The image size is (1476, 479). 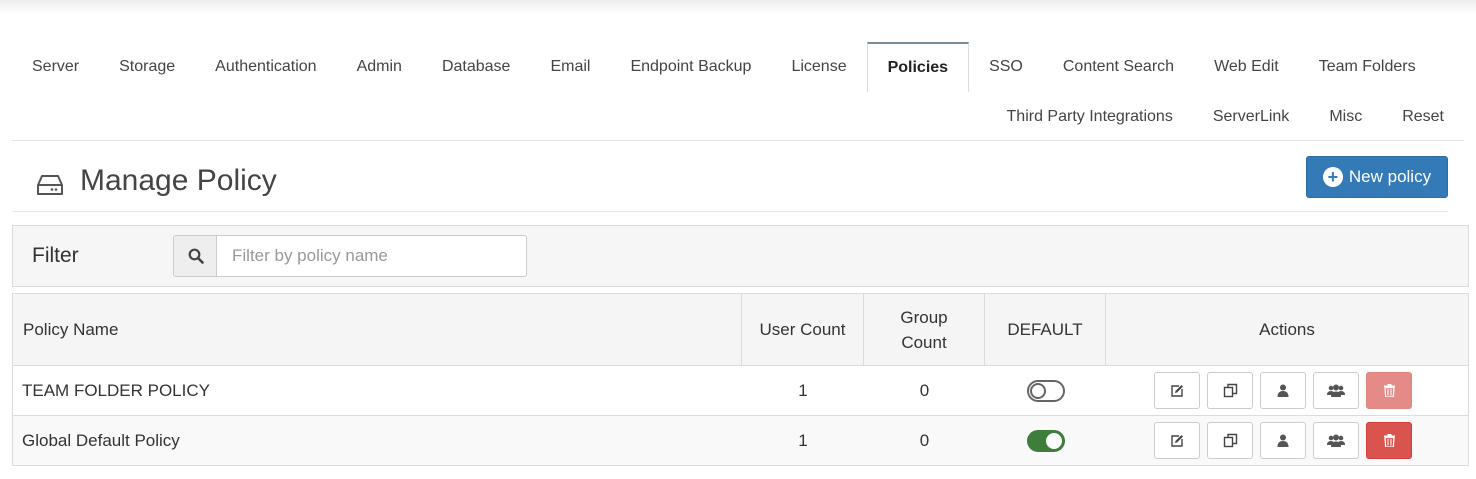 I want to click on tab-third-party-integrations: Third Party Integrations, so click(x=1090, y=117).